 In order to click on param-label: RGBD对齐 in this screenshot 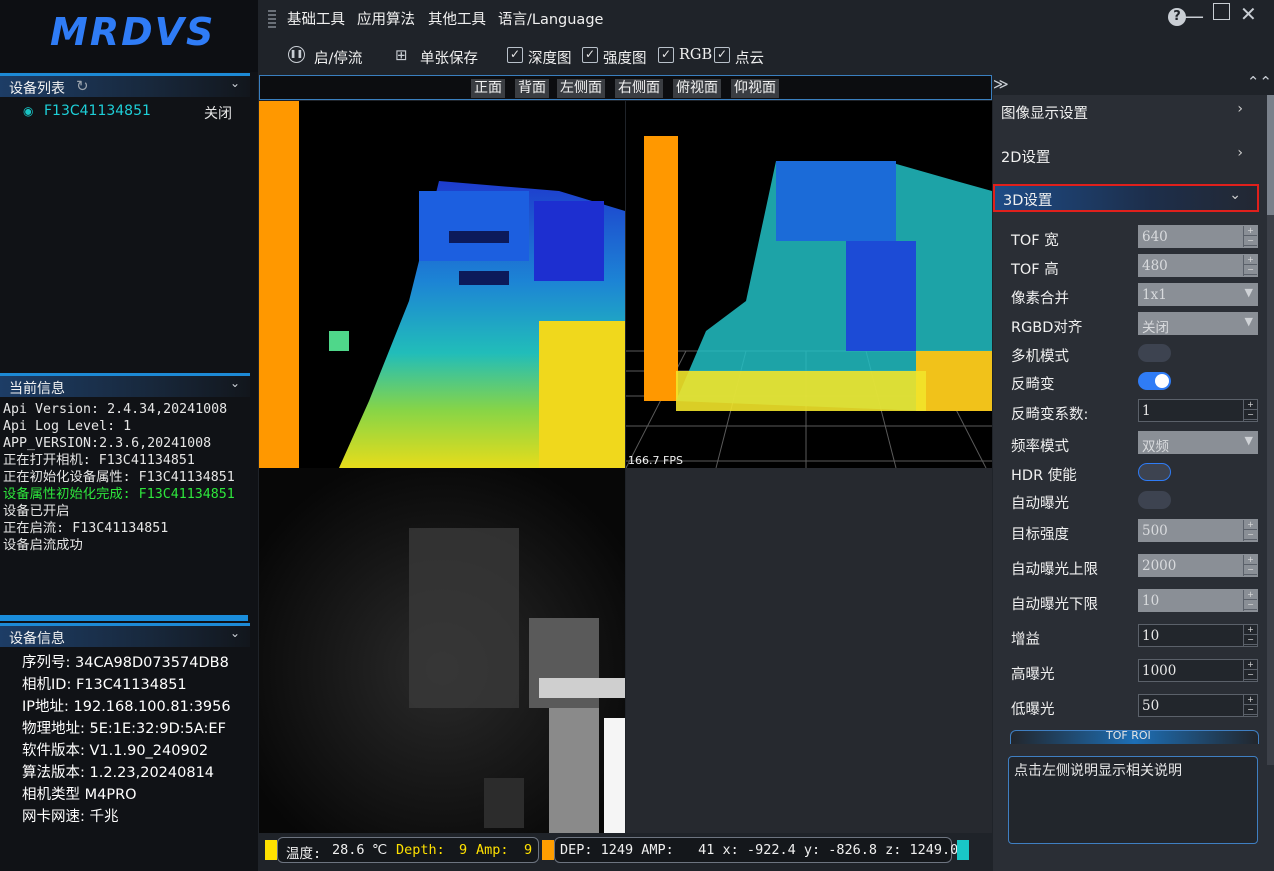, I will do `click(1046, 326)`.